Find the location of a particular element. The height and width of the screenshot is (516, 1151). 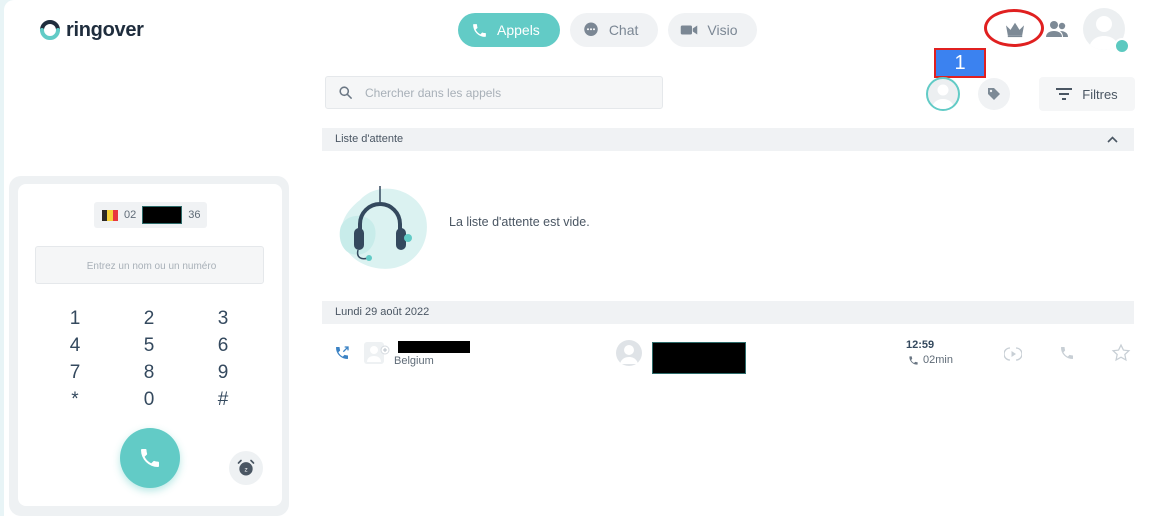

phone-small-icon is located at coordinates (913, 360).